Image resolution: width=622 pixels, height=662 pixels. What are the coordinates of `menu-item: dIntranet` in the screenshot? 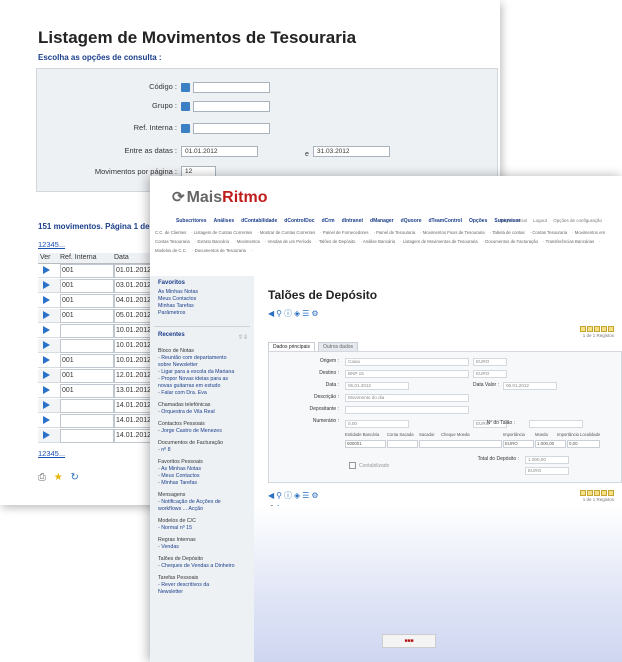 It's located at (352, 221).